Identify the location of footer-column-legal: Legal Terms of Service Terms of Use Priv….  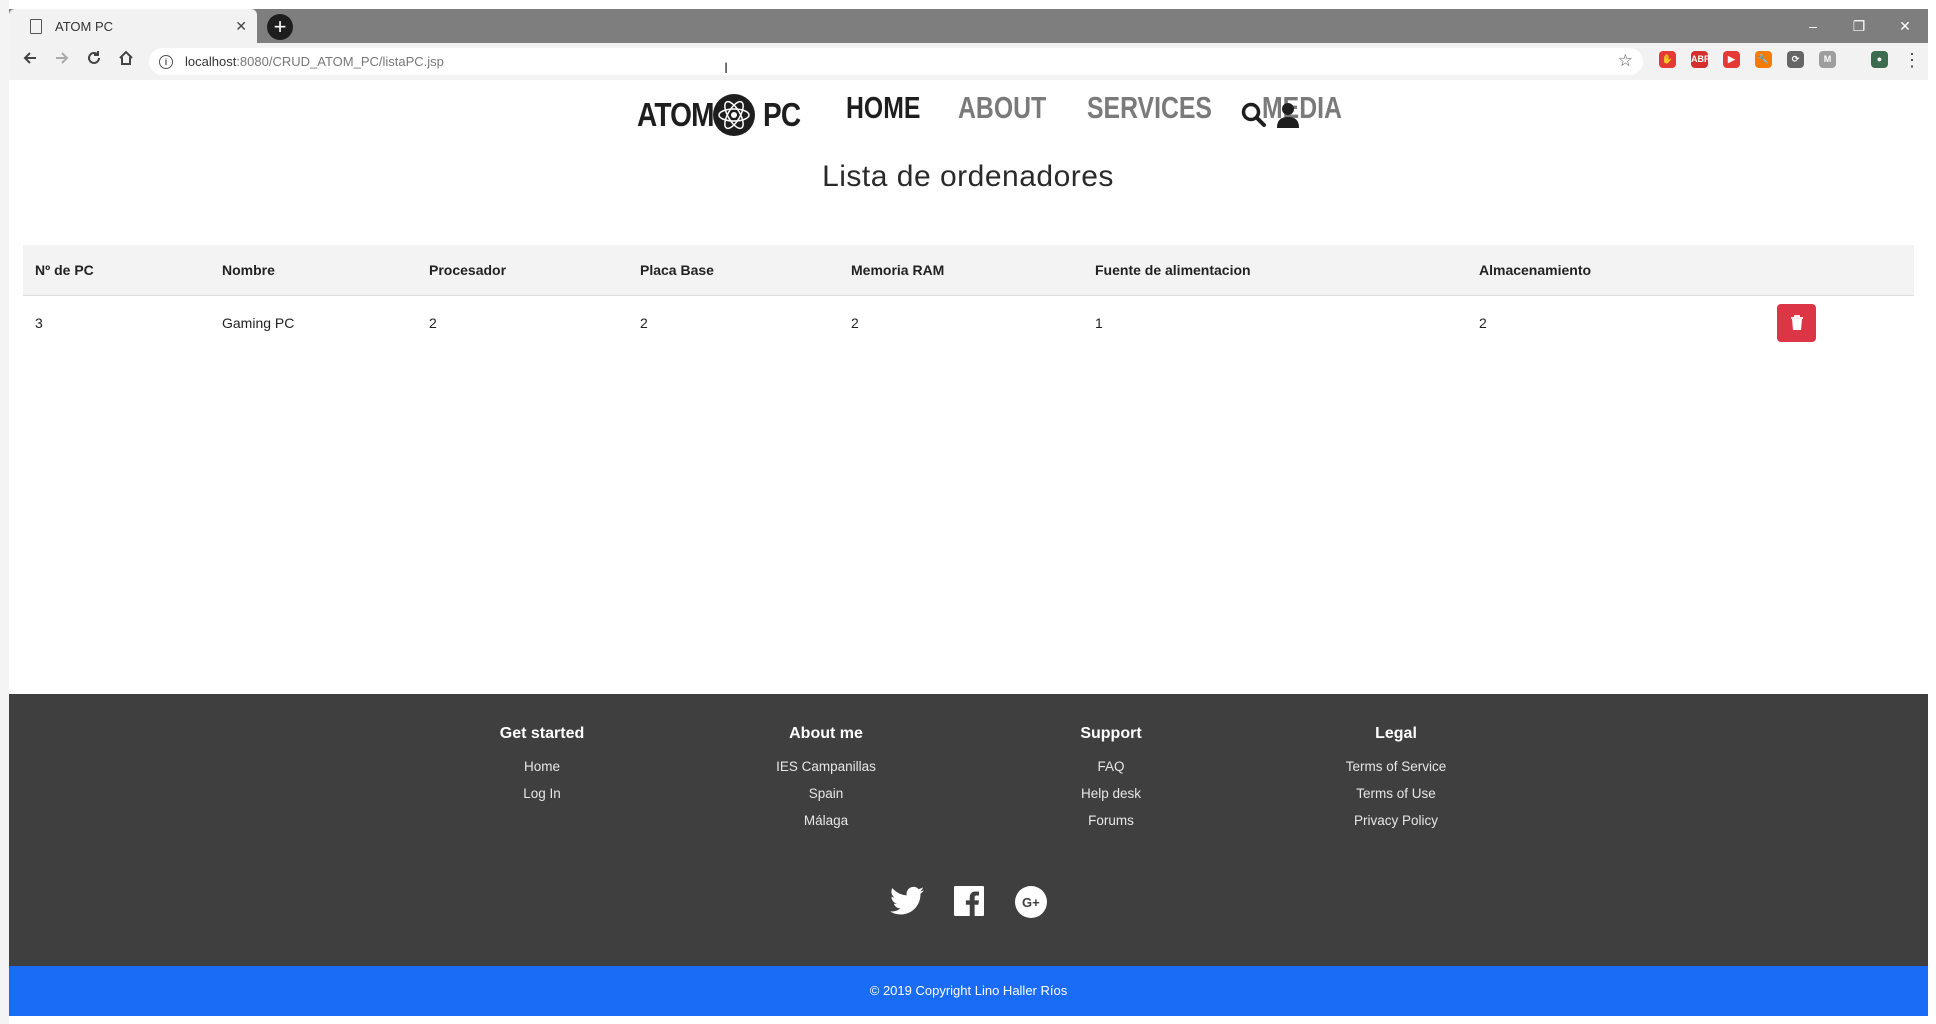
(1396, 779).